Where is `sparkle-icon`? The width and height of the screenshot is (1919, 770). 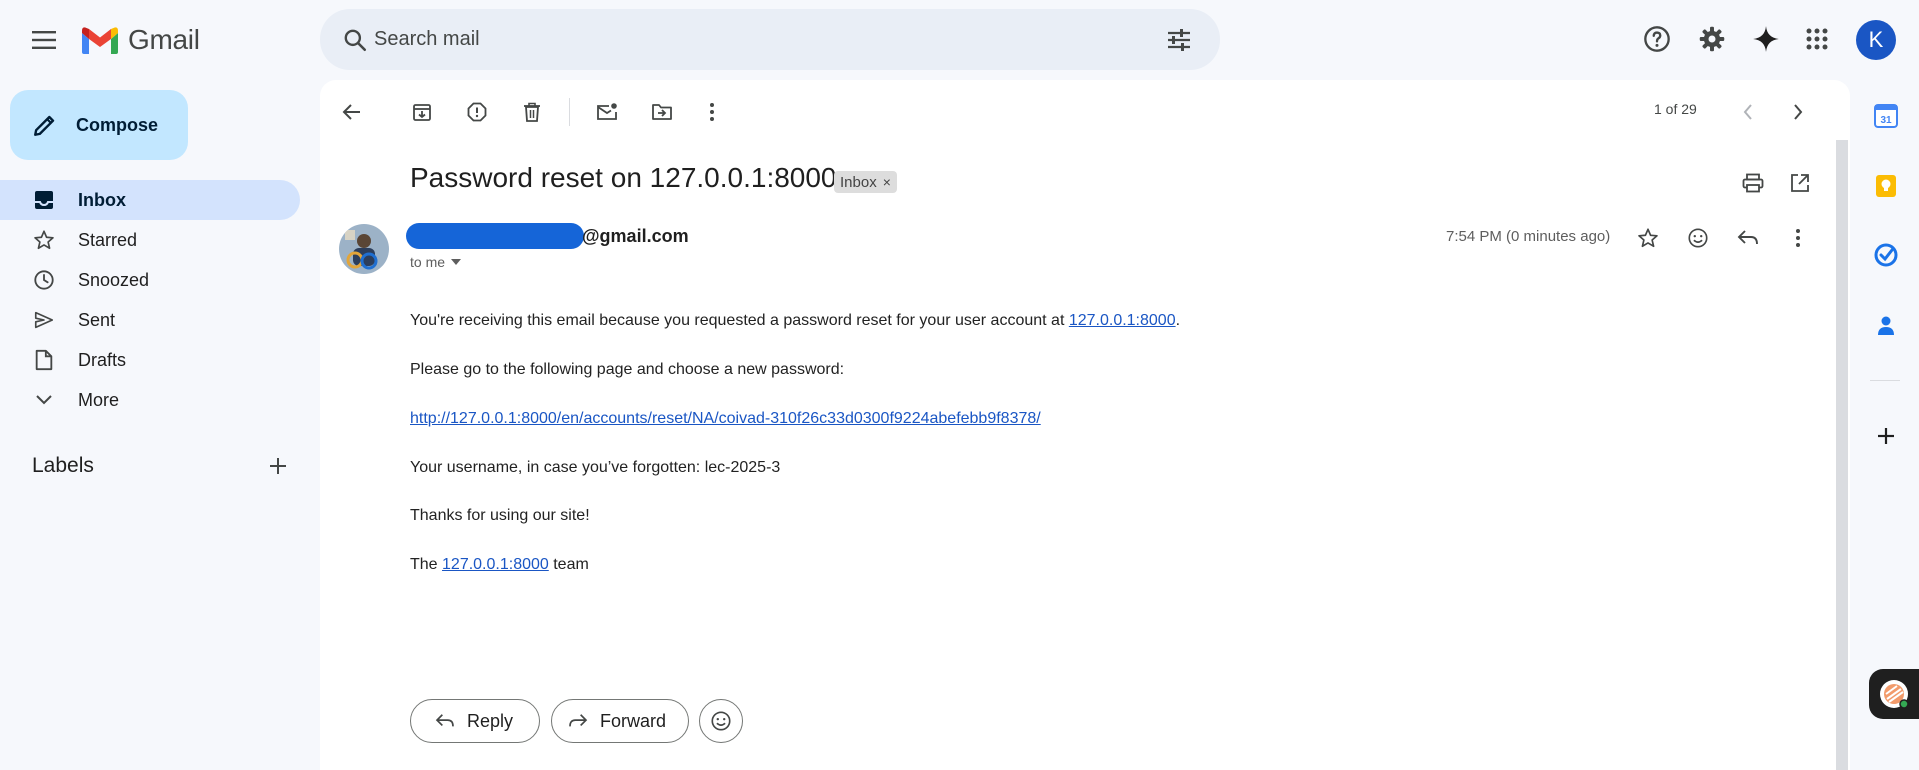
sparkle-icon is located at coordinates (1766, 39).